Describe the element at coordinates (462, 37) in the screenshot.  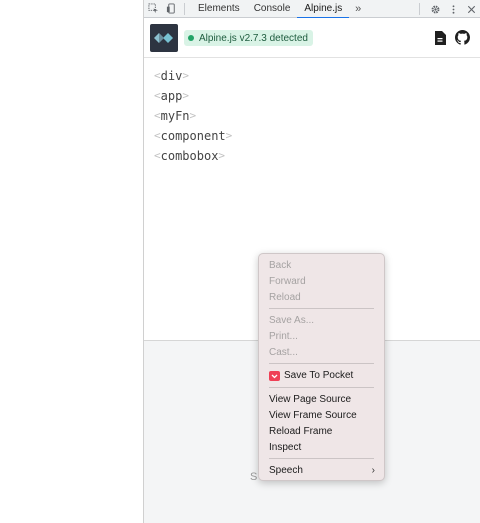
I see `github-icon` at that location.